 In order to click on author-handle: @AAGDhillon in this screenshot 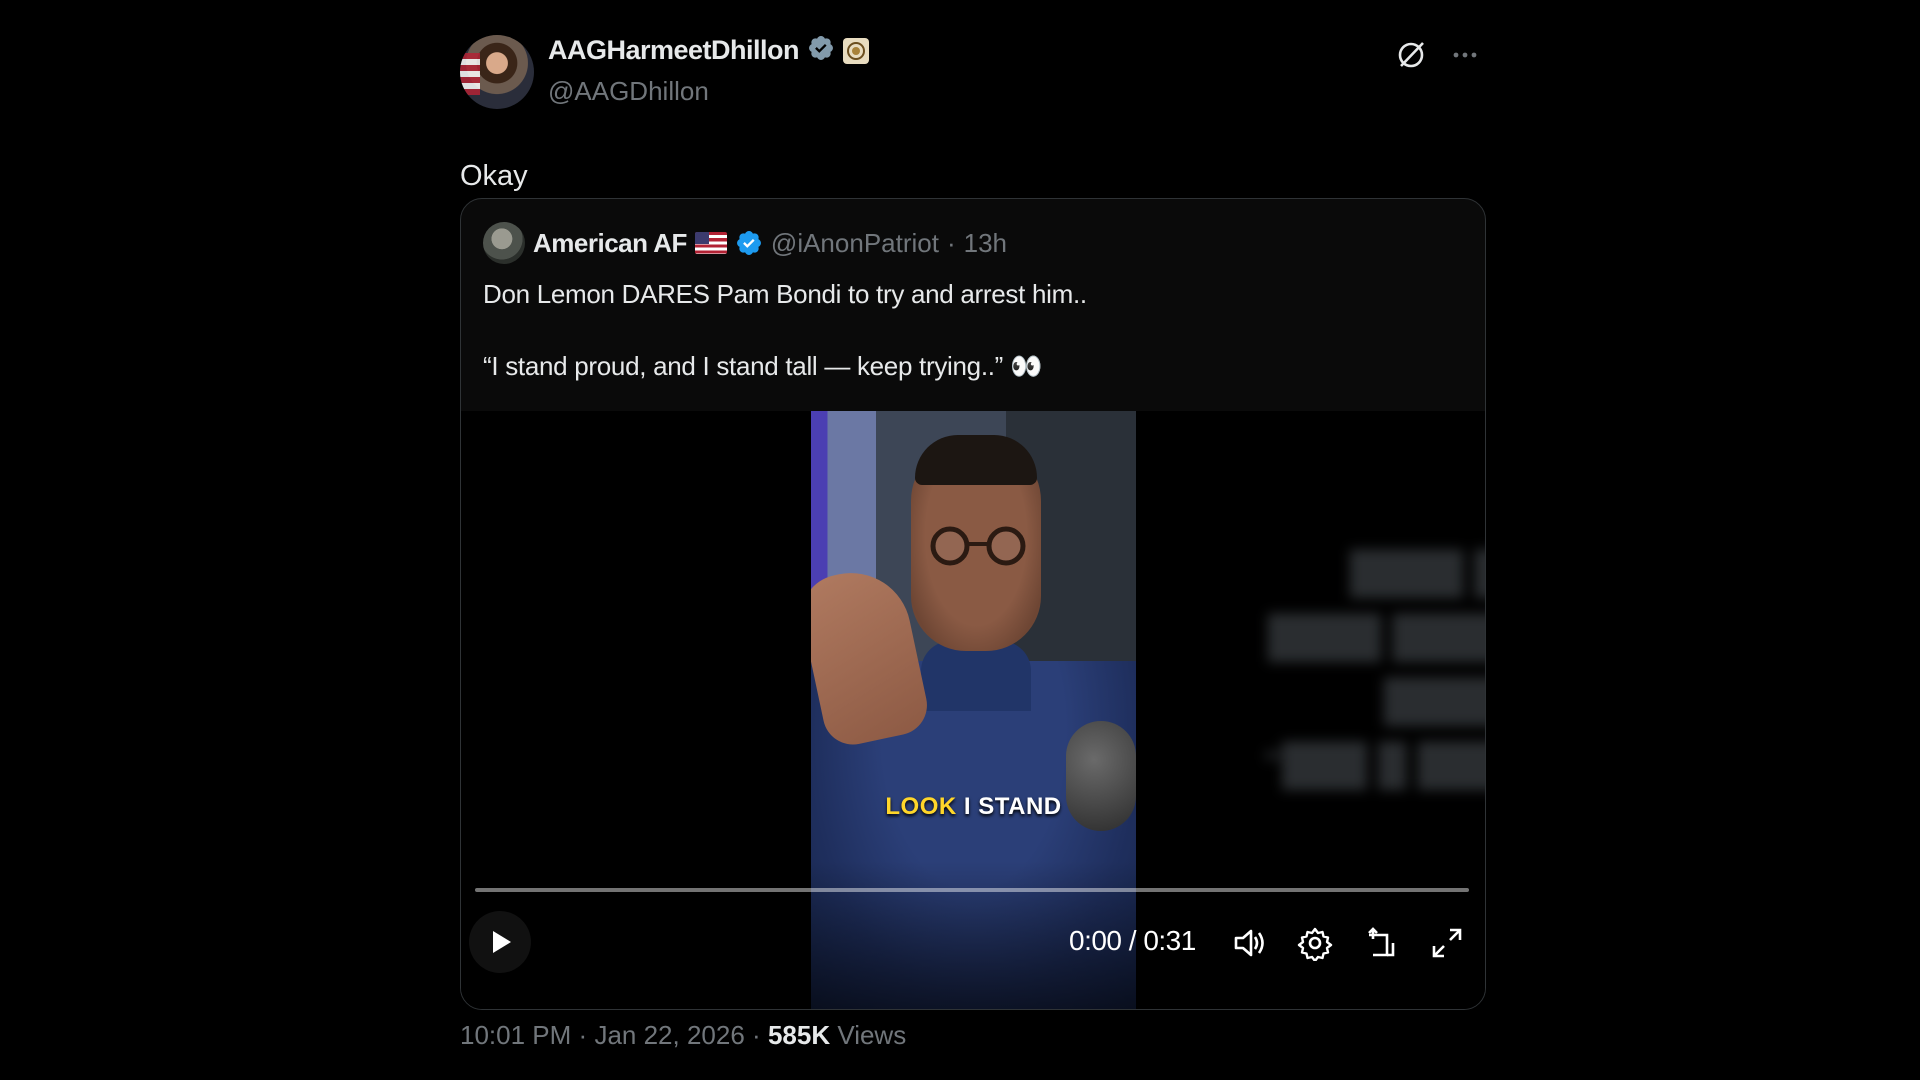, I will do `click(628, 91)`.